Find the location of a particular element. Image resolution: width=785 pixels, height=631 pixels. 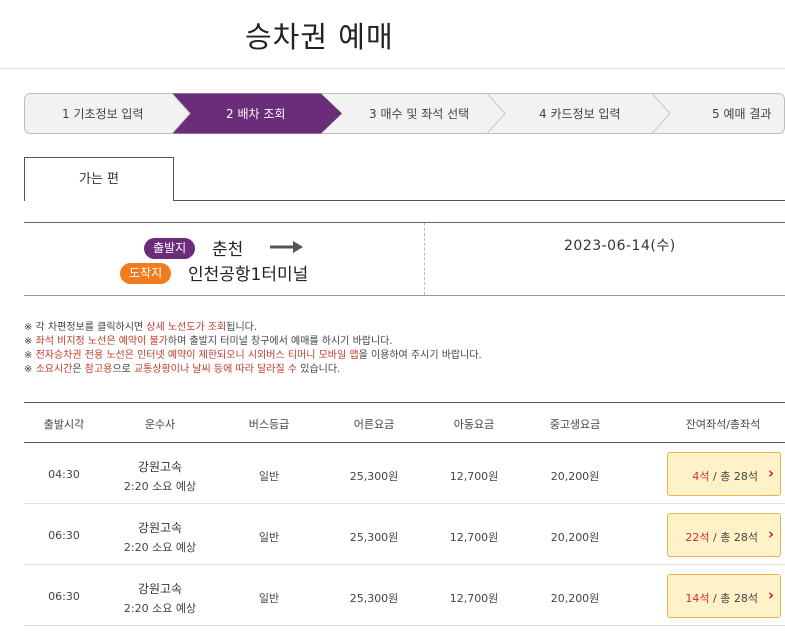

remaining-seats: 22석 is located at coordinates (697, 537).